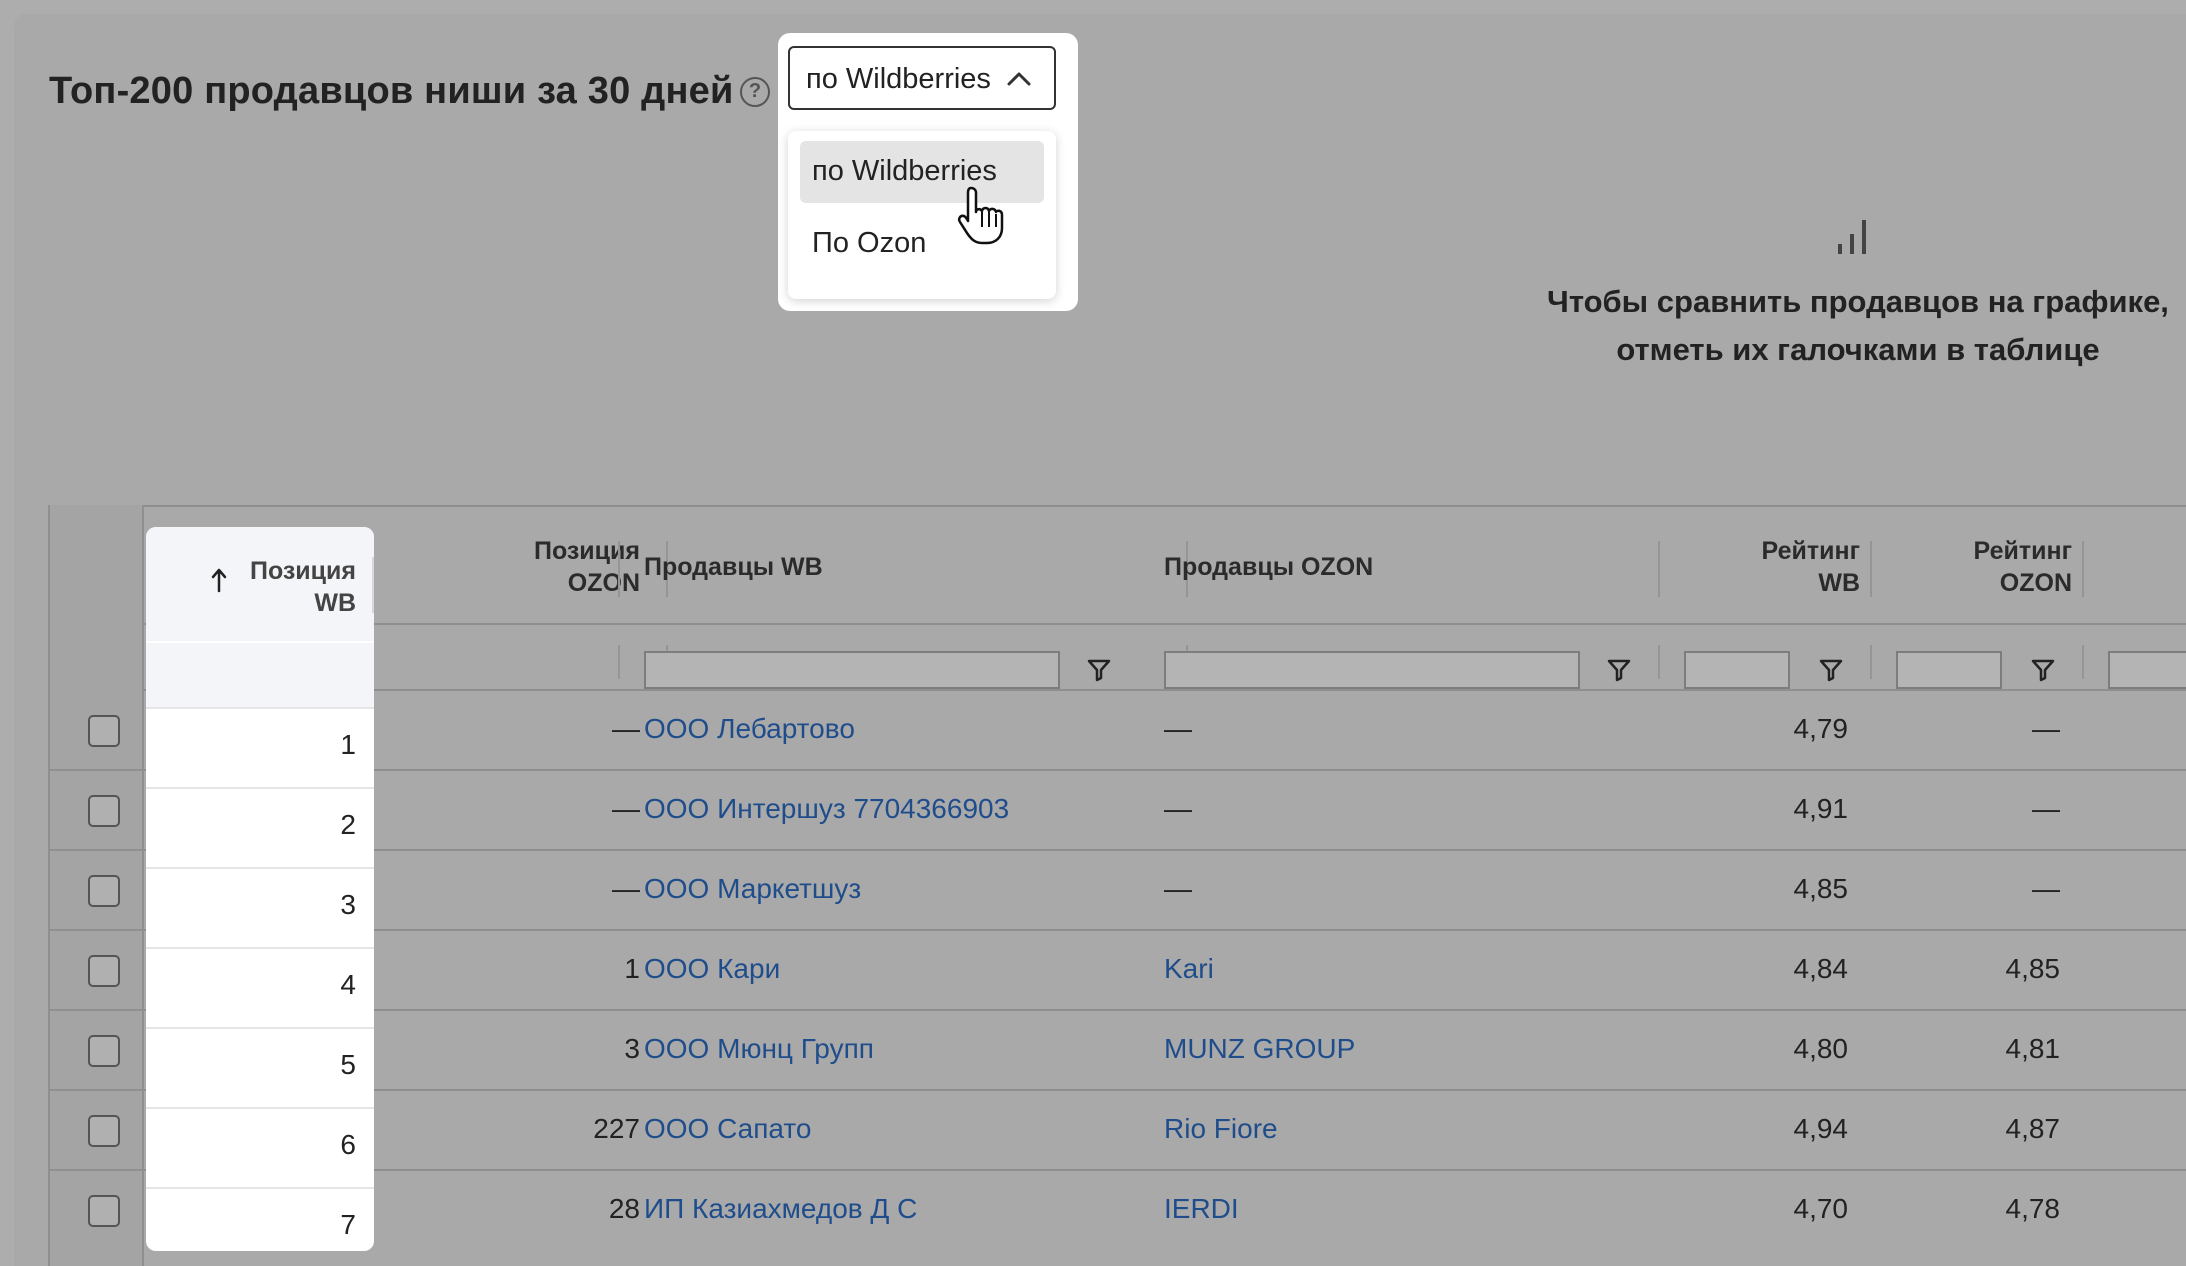 This screenshot has width=2186, height=1266. What do you see at coordinates (780, 1209) in the screenshot?
I see `seller-wb-link: ИП Казиахмедов Д С` at bounding box center [780, 1209].